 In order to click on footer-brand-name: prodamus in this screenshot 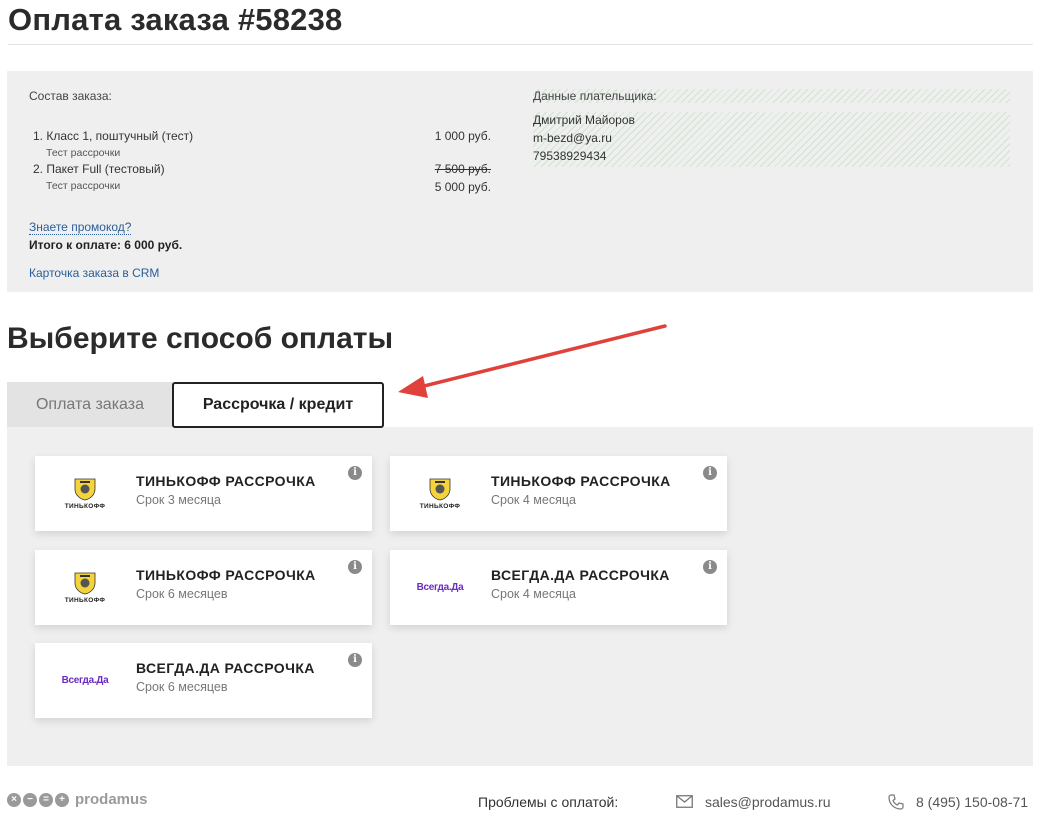, I will do `click(111, 799)`.